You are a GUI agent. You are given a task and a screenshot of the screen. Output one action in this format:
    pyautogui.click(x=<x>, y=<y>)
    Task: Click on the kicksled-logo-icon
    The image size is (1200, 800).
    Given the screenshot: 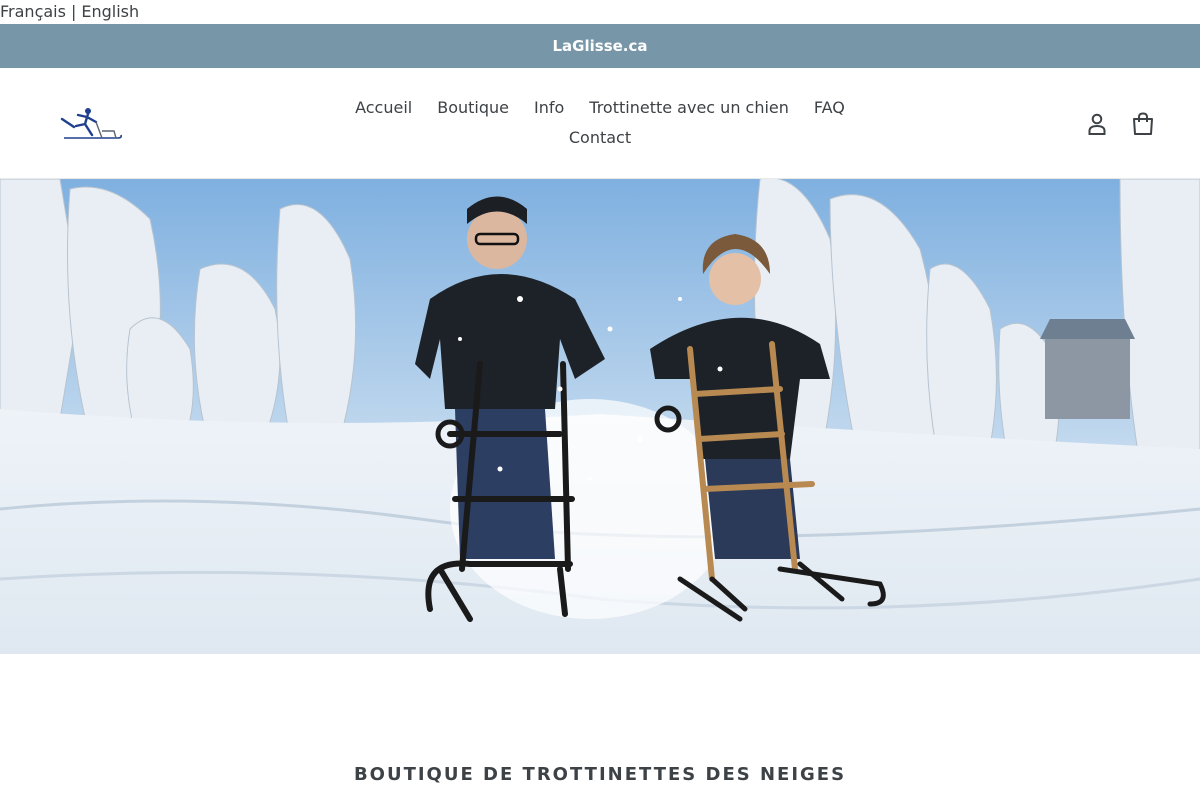 What is the action you would take?
    pyautogui.click(x=91, y=123)
    